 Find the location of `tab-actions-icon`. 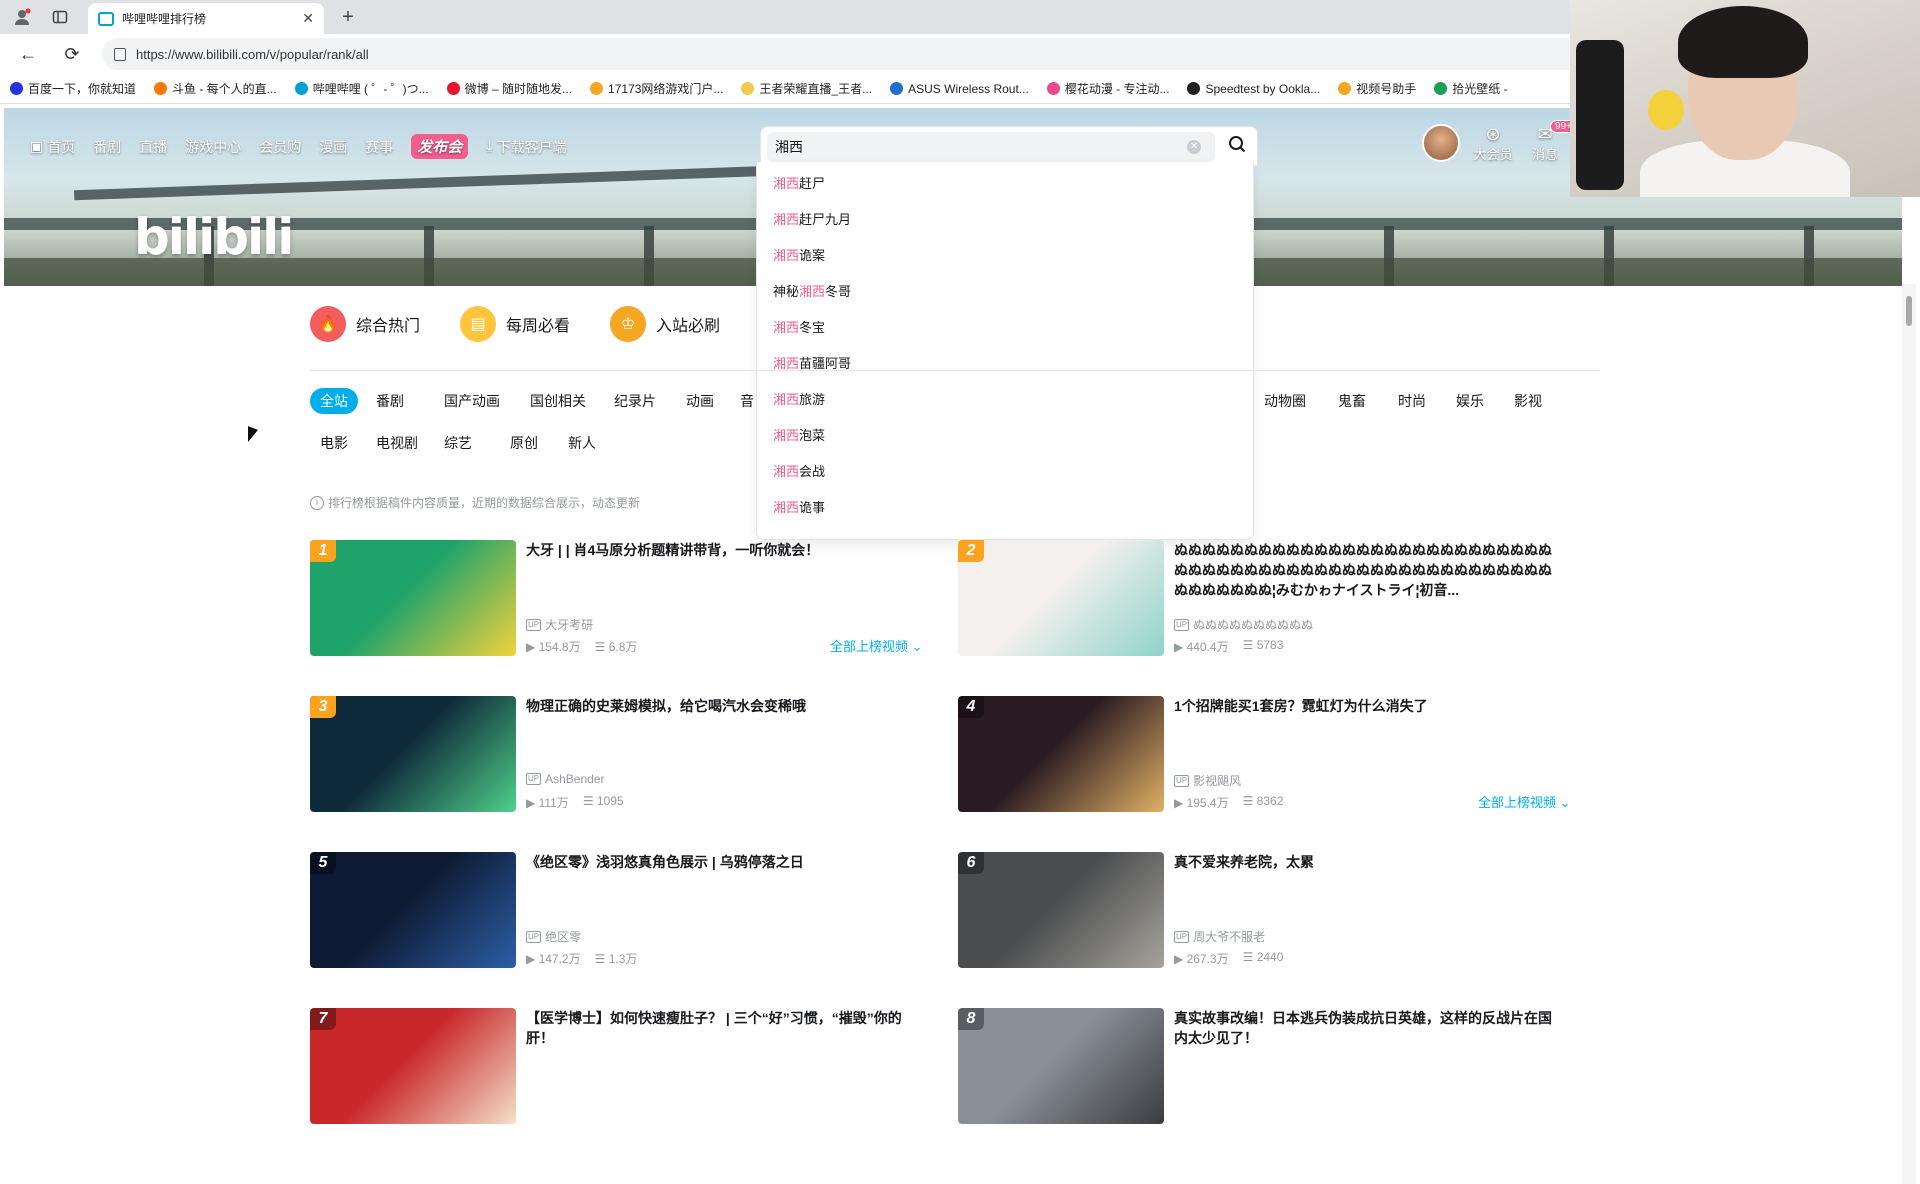

tab-actions-icon is located at coordinates (60, 17).